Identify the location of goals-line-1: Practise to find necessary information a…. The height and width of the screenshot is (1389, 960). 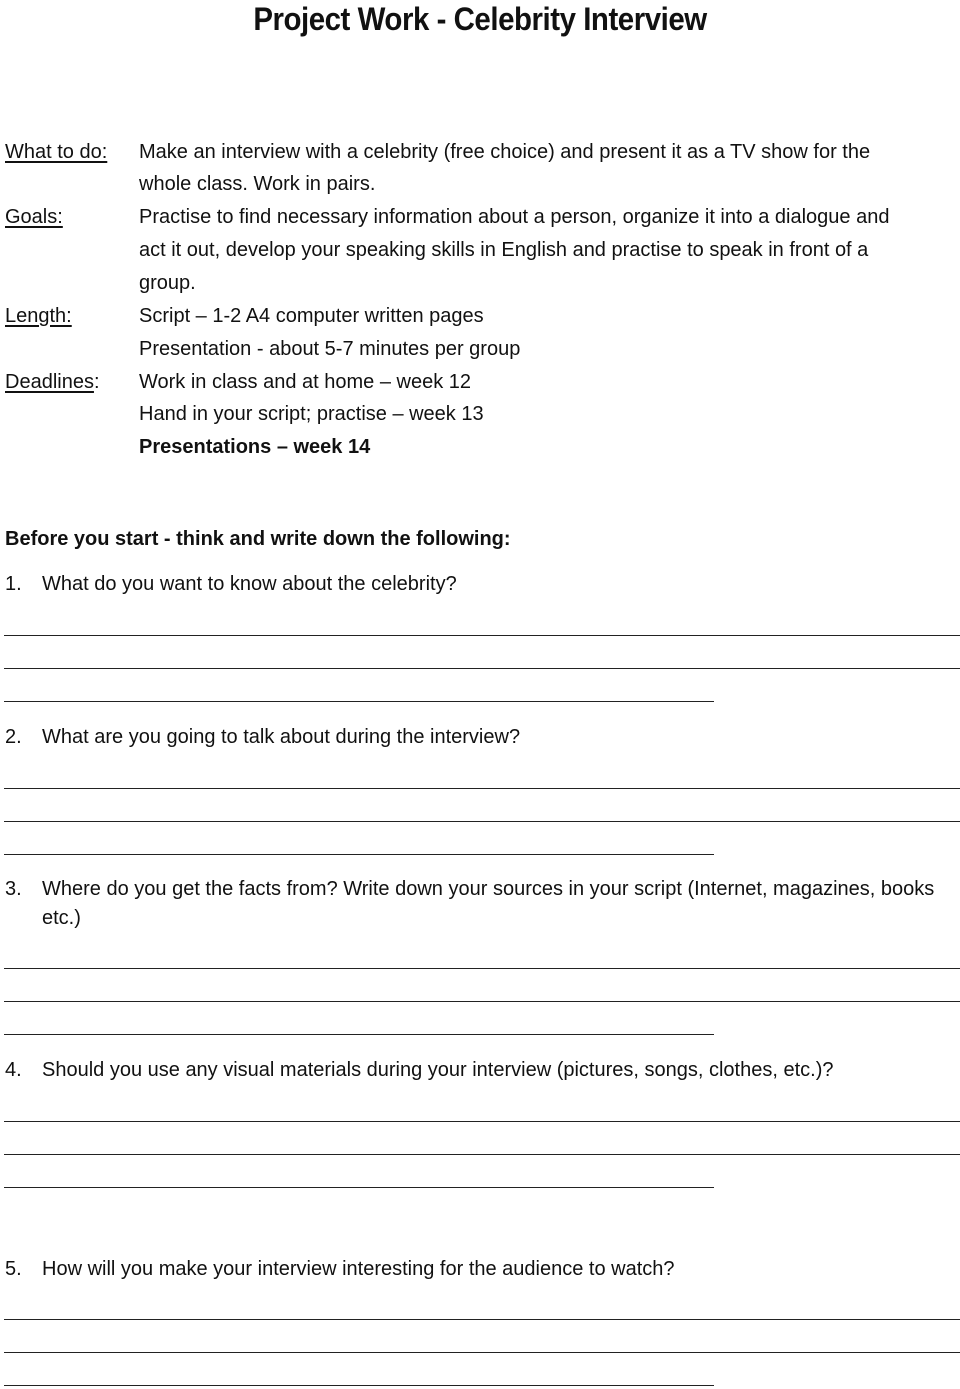
(514, 217).